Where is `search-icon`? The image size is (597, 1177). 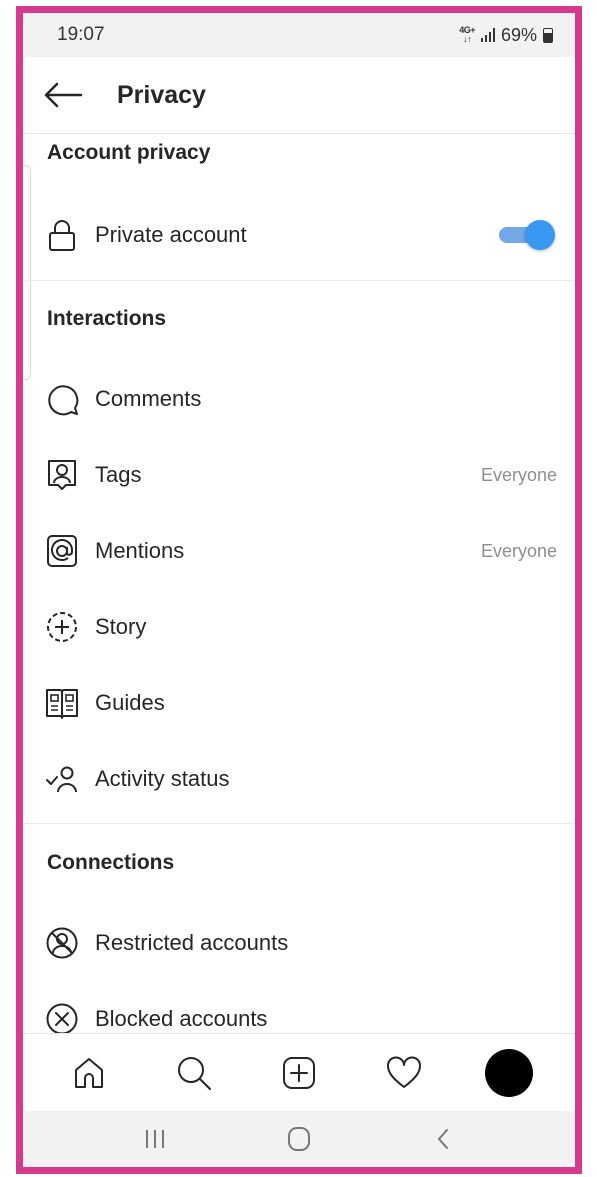 search-icon is located at coordinates (195, 1073).